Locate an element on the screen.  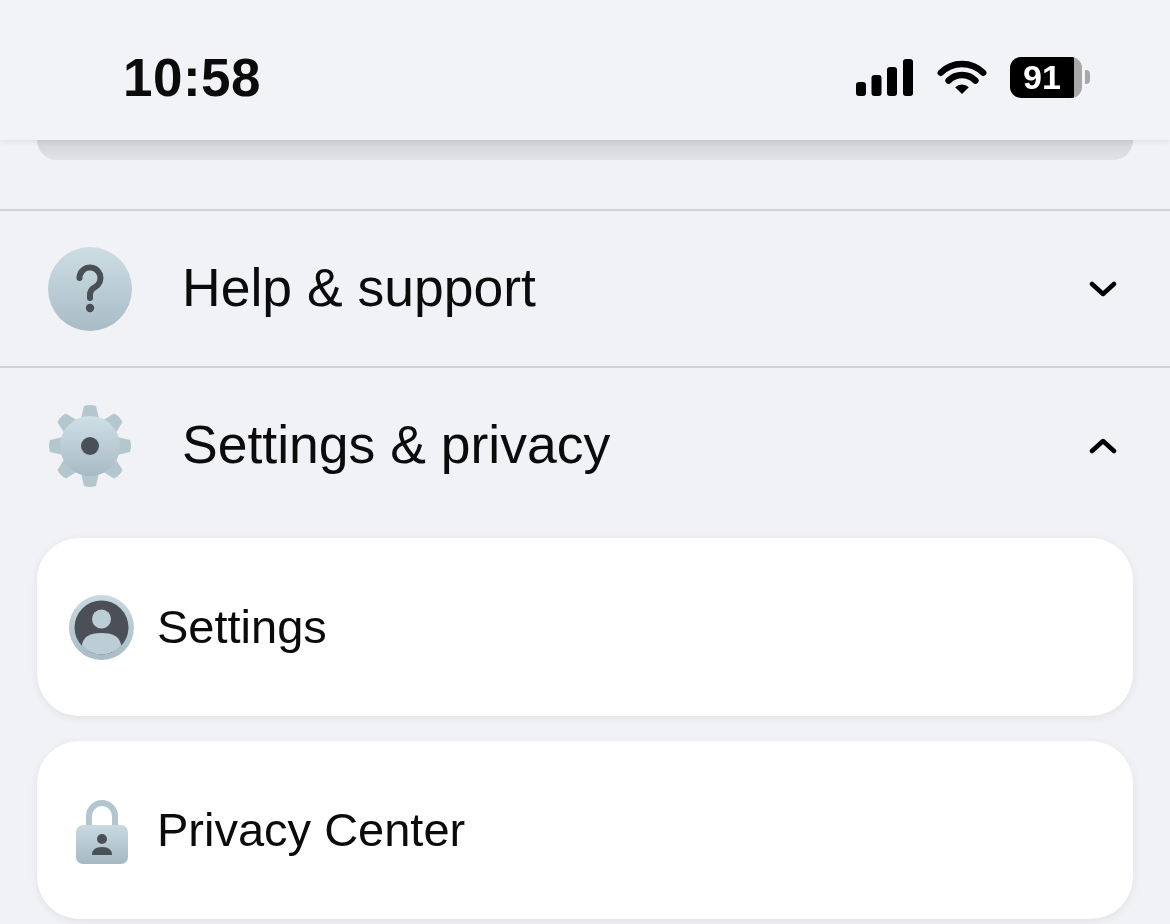
clock-time: 10:58 is located at coordinates (192, 77).